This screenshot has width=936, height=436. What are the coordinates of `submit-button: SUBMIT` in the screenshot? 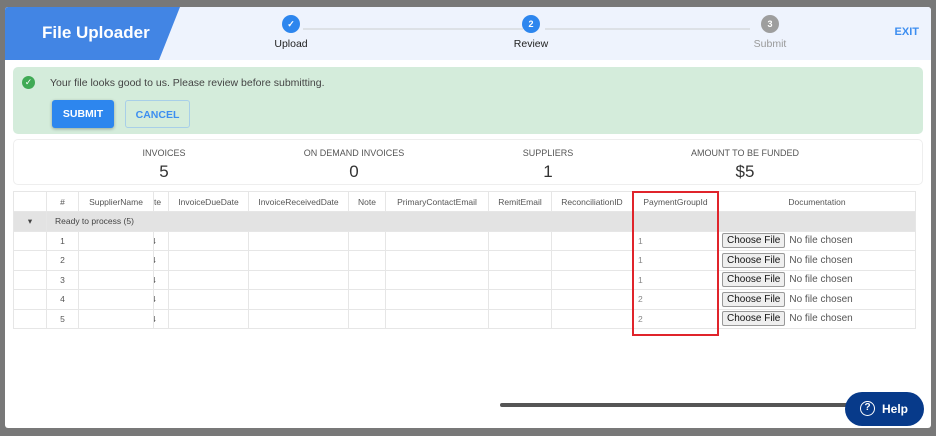 It's located at (83, 114).